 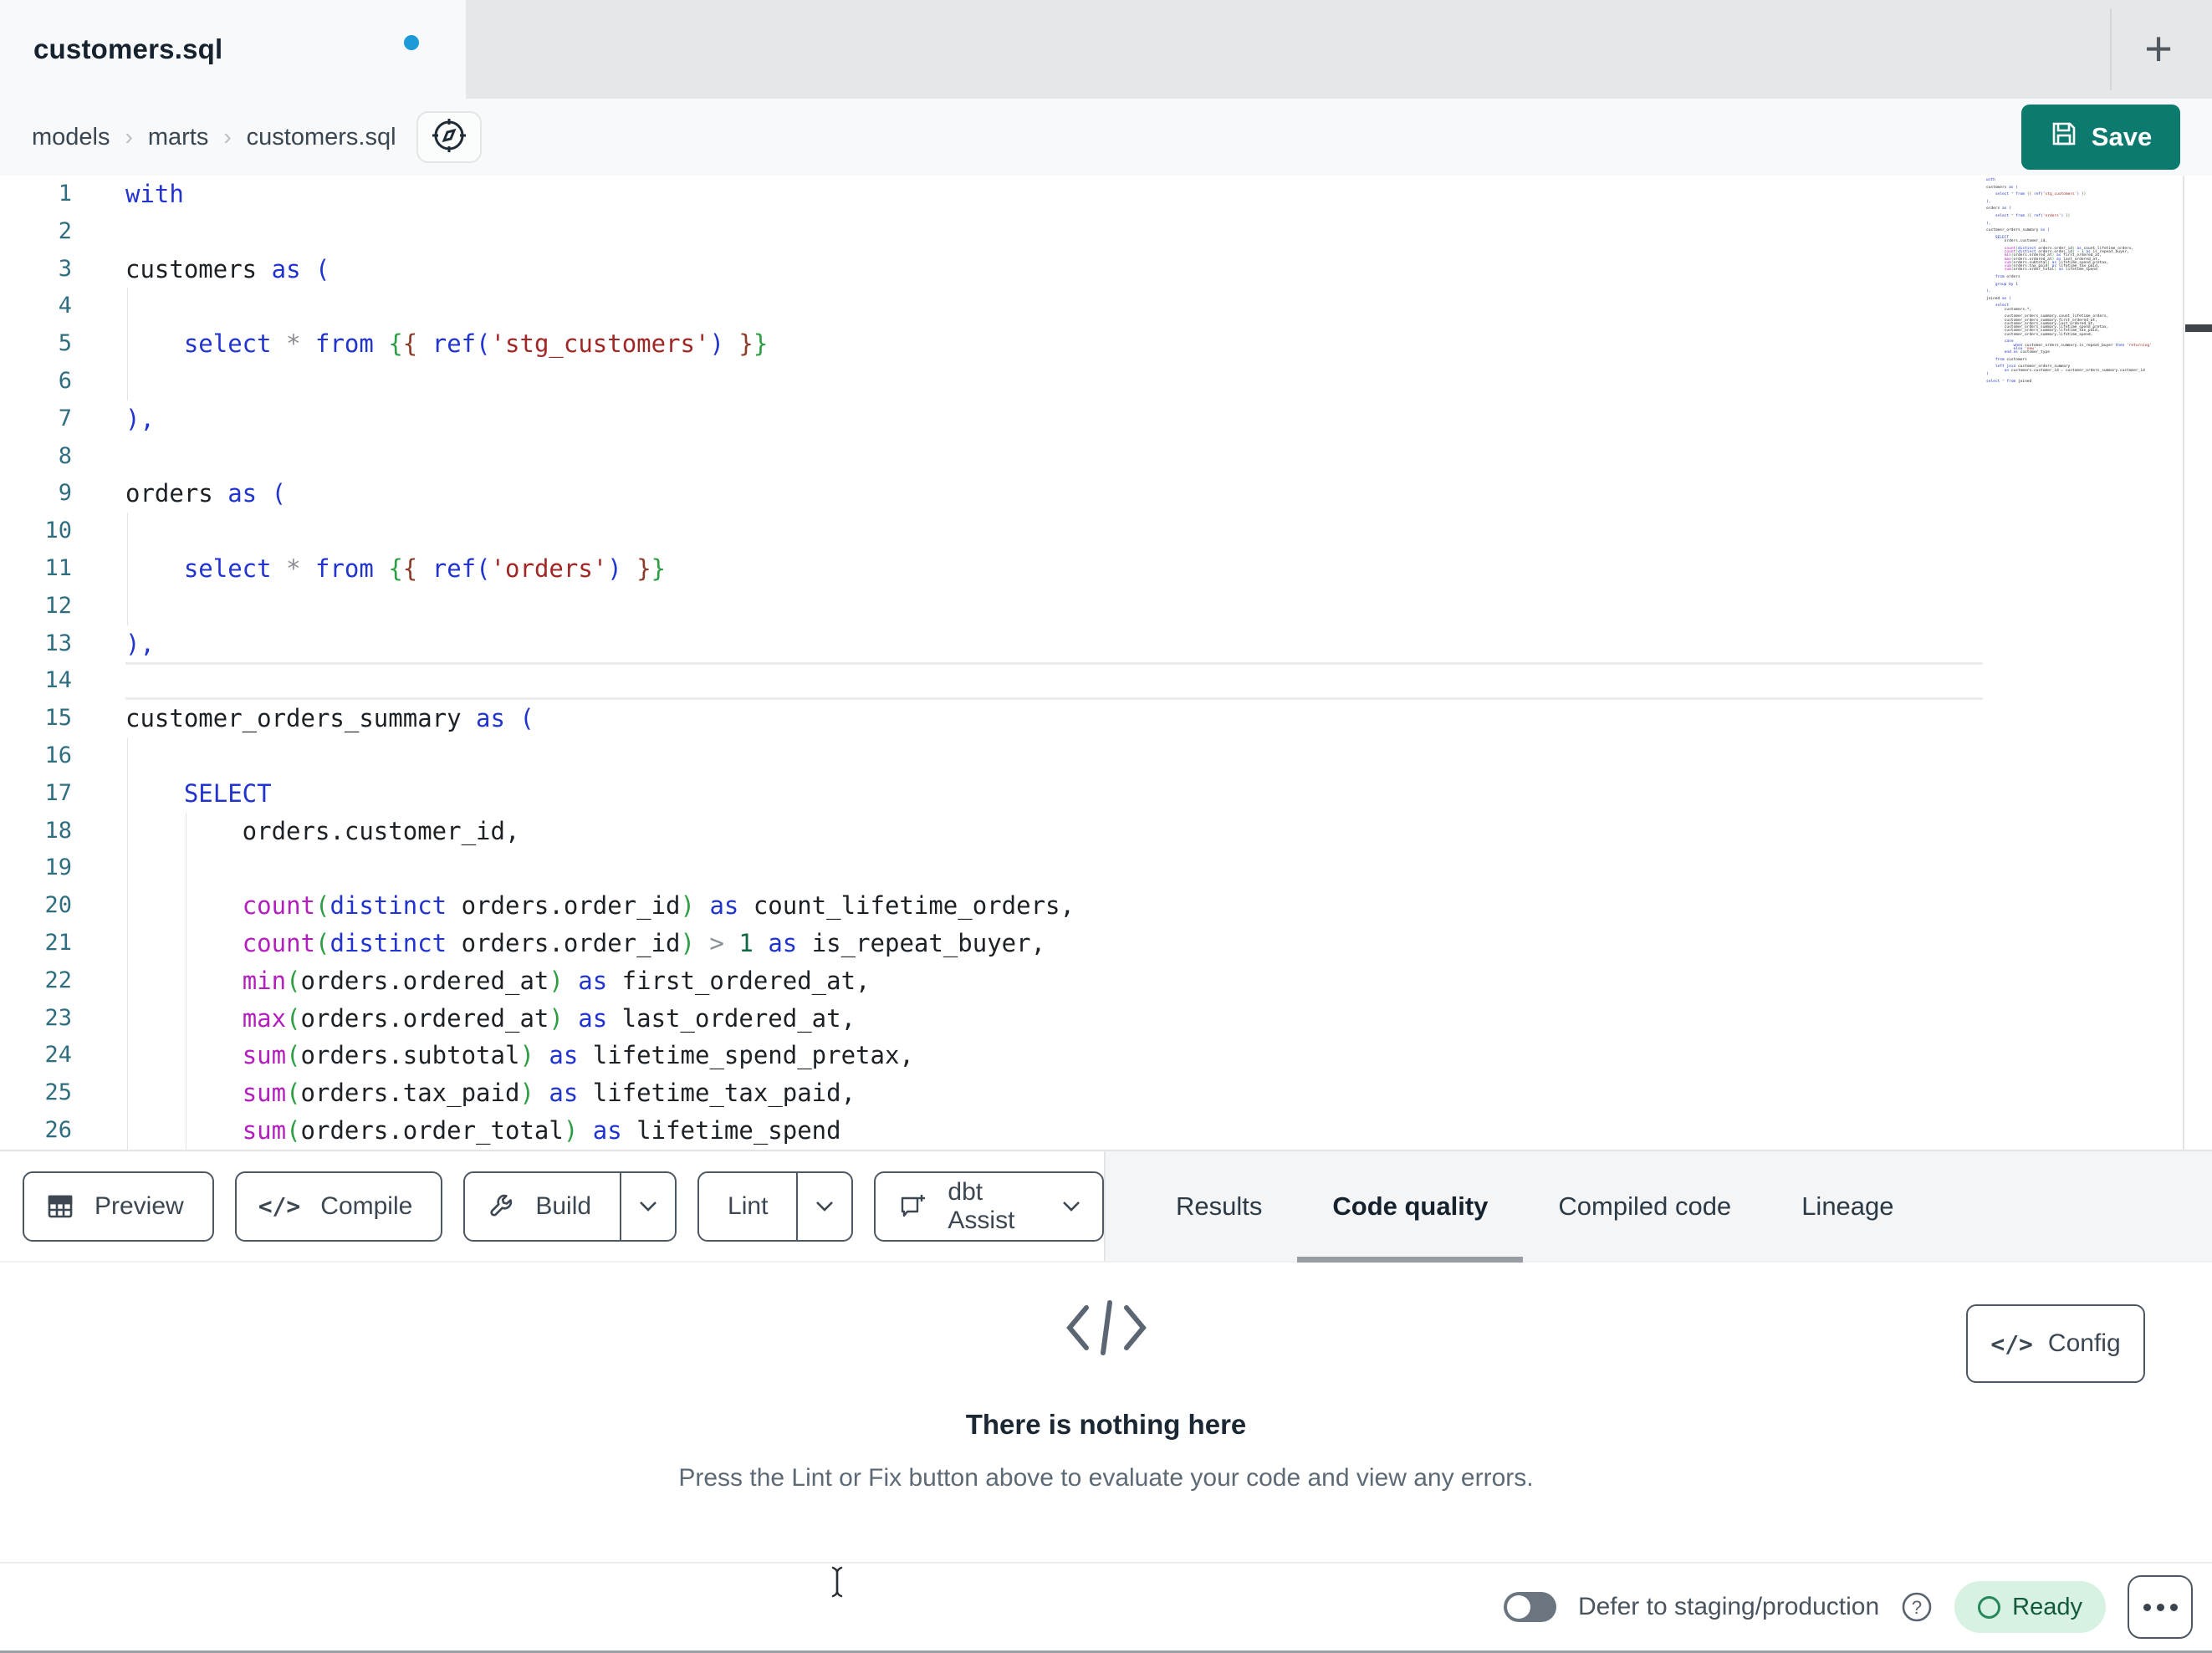 I want to click on scrollbar-thumb, so click(x=2198, y=328).